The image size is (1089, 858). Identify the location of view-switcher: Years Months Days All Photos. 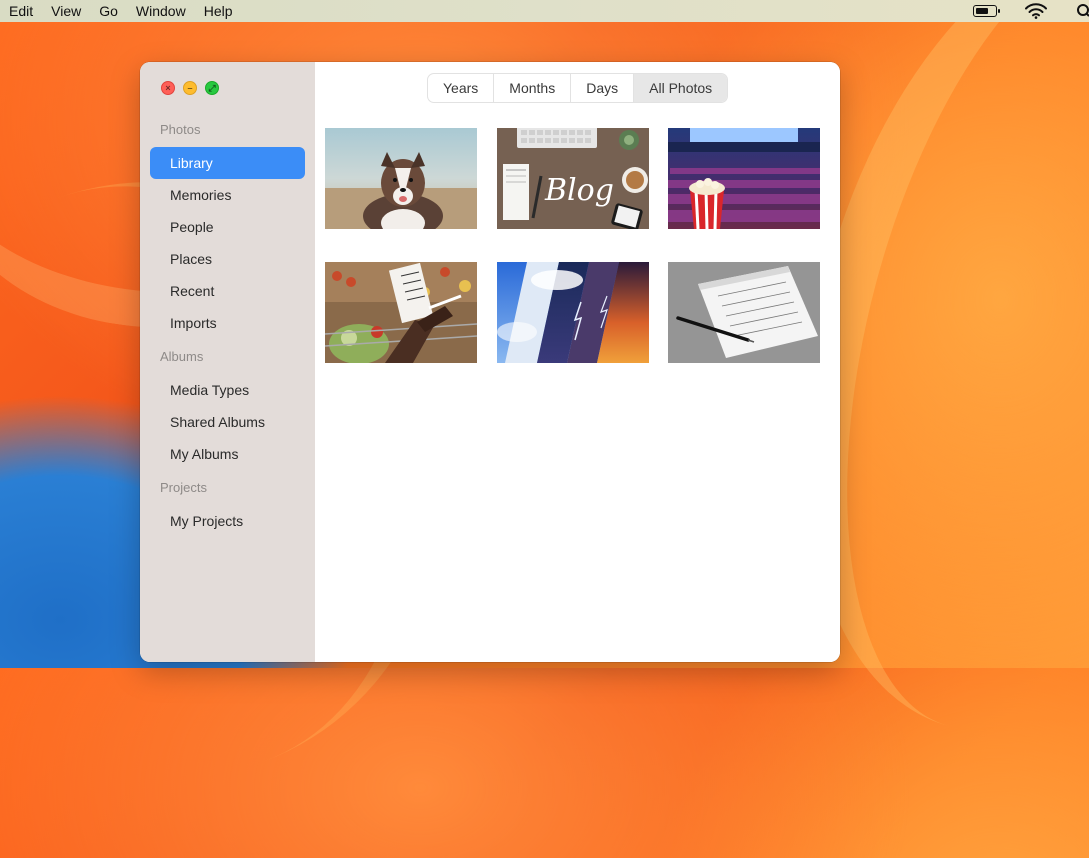
(577, 88).